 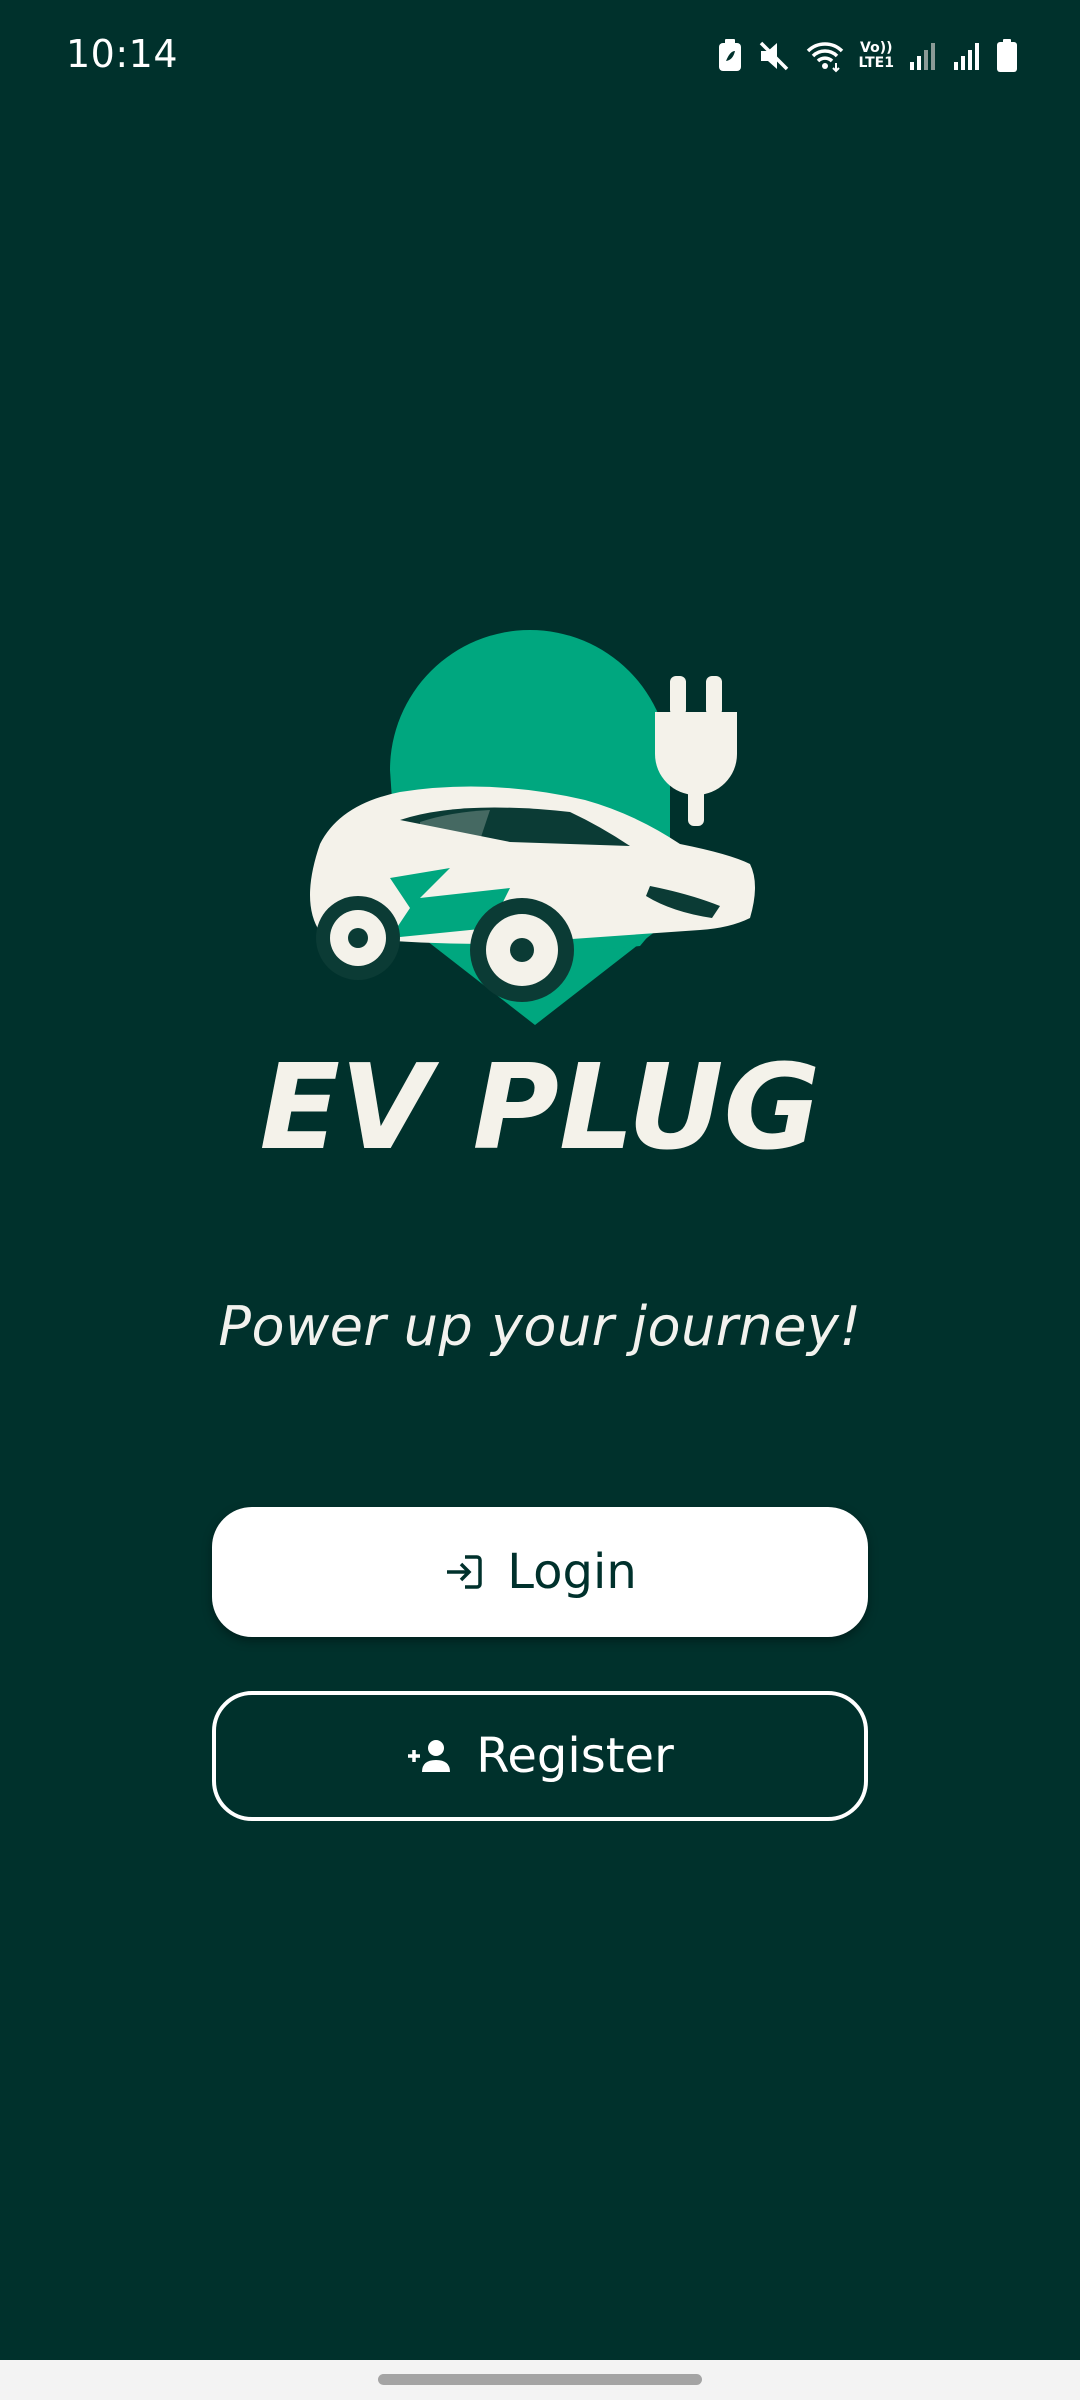 I want to click on battery-icon, so click(x=1007, y=56).